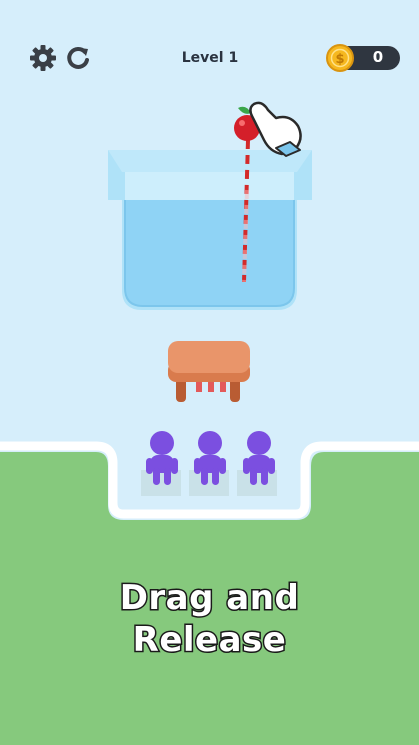 The height and width of the screenshot is (745, 419). Describe the element at coordinates (209, 598) in the screenshot. I see `instruction-line-1: Drag and` at that location.